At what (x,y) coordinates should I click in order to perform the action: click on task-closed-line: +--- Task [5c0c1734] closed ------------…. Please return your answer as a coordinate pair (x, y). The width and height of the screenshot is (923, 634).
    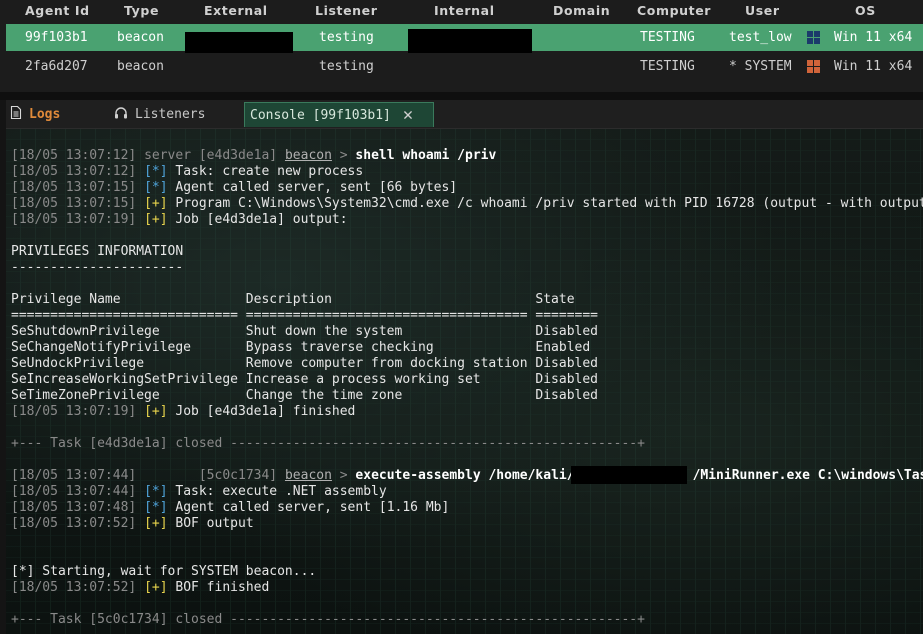
    Looking at the image, I should click on (328, 619).